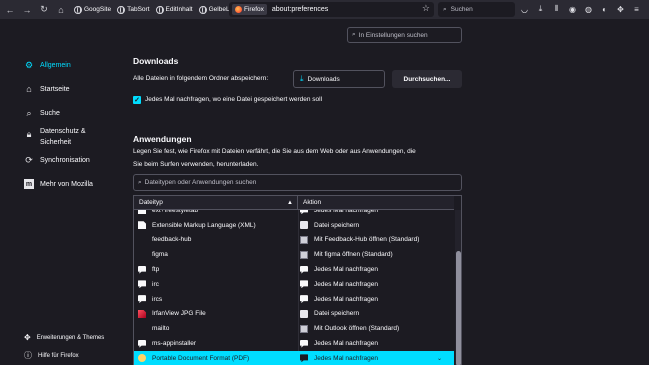  Describe the element at coordinates (160, 255) in the screenshot. I see `row-type-label: figma` at that location.